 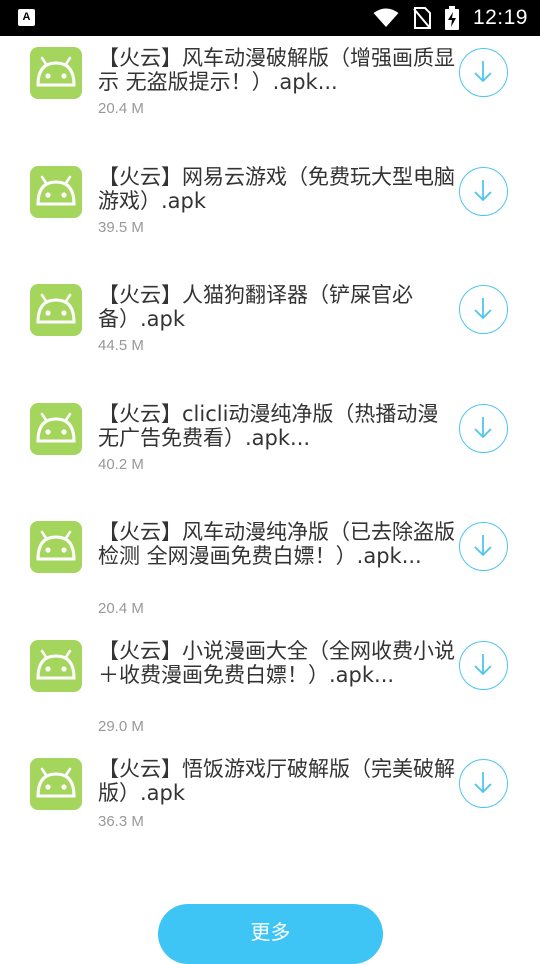 What do you see at coordinates (121, 345) in the screenshot?
I see `item-size: 44.5 M` at bounding box center [121, 345].